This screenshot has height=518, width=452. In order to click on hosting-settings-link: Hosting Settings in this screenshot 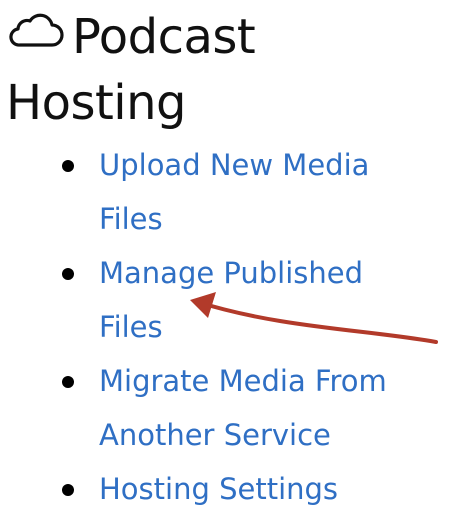, I will do `click(218, 489)`.